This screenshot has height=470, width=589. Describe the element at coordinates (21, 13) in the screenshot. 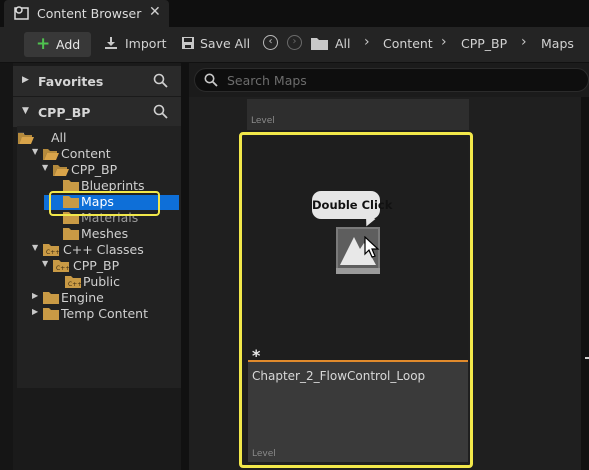

I see `content-browser-icon` at that location.